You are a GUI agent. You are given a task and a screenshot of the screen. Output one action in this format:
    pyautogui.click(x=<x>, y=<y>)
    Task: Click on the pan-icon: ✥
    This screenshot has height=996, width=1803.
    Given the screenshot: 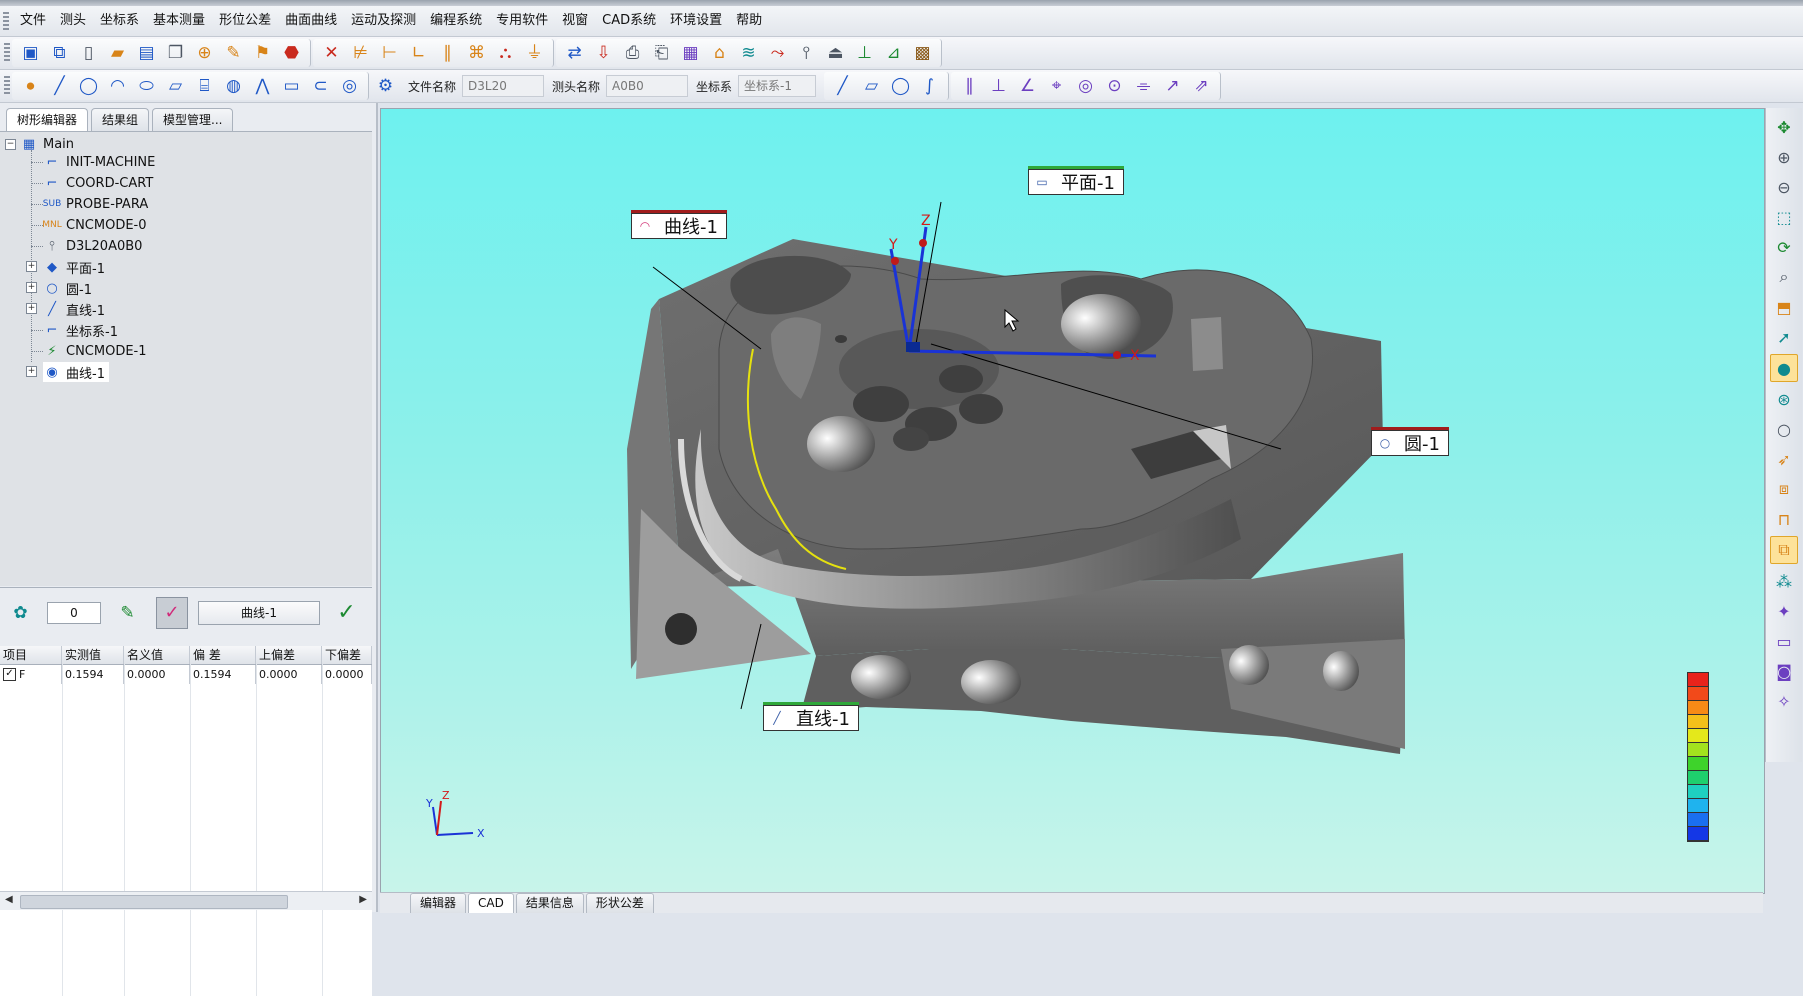 What is the action you would take?
    pyautogui.click(x=1784, y=127)
    